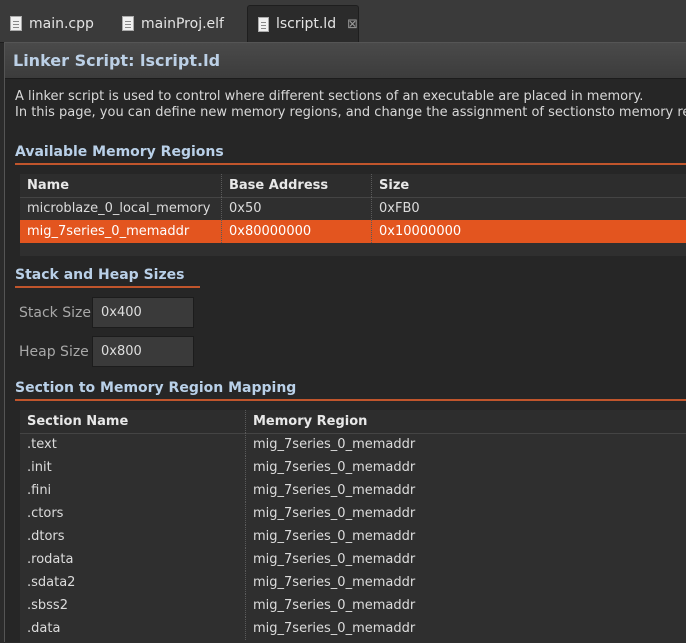 This screenshot has width=686, height=643. I want to click on cpp-file-icon, so click(16, 23).